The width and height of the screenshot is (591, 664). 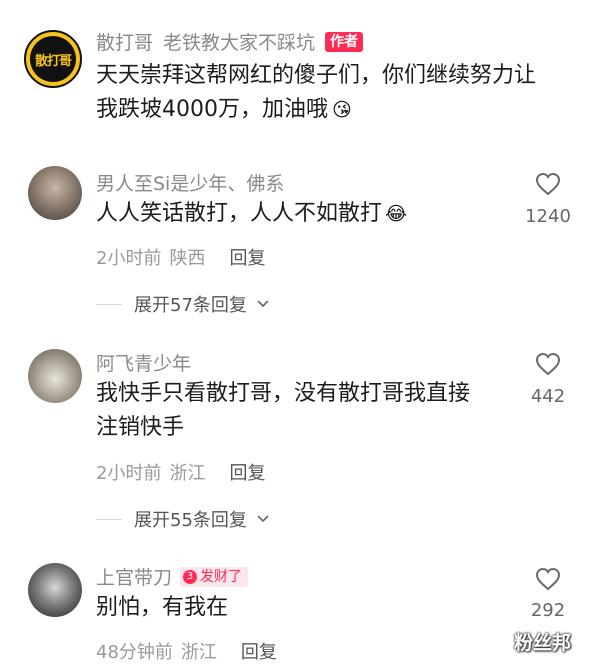 What do you see at coordinates (543, 643) in the screenshot?
I see `watermark: 粉丝邦` at bounding box center [543, 643].